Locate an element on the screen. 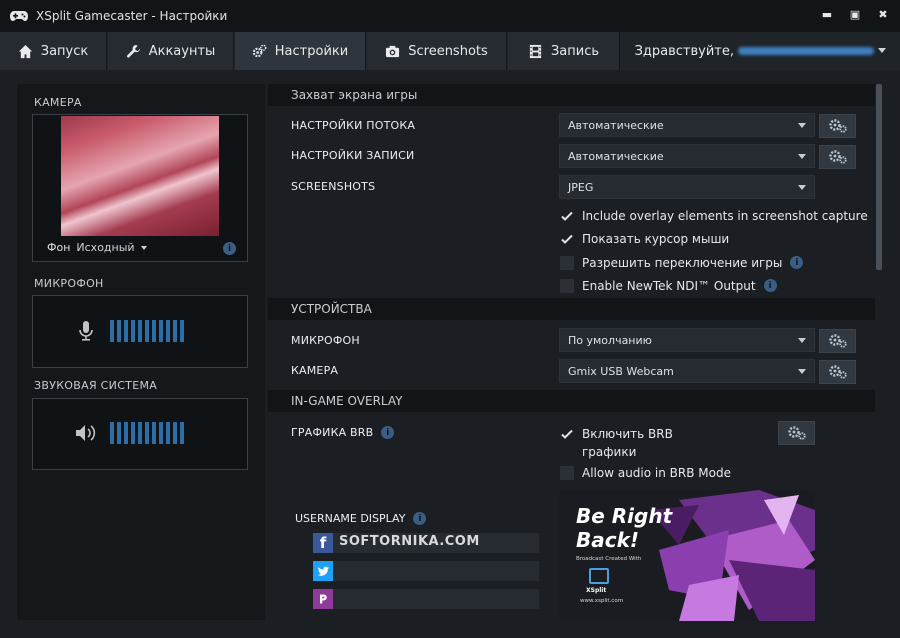 This screenshot has height=638, width=900. brb-title: Be Right Back! is located at coordinates (624, 528).